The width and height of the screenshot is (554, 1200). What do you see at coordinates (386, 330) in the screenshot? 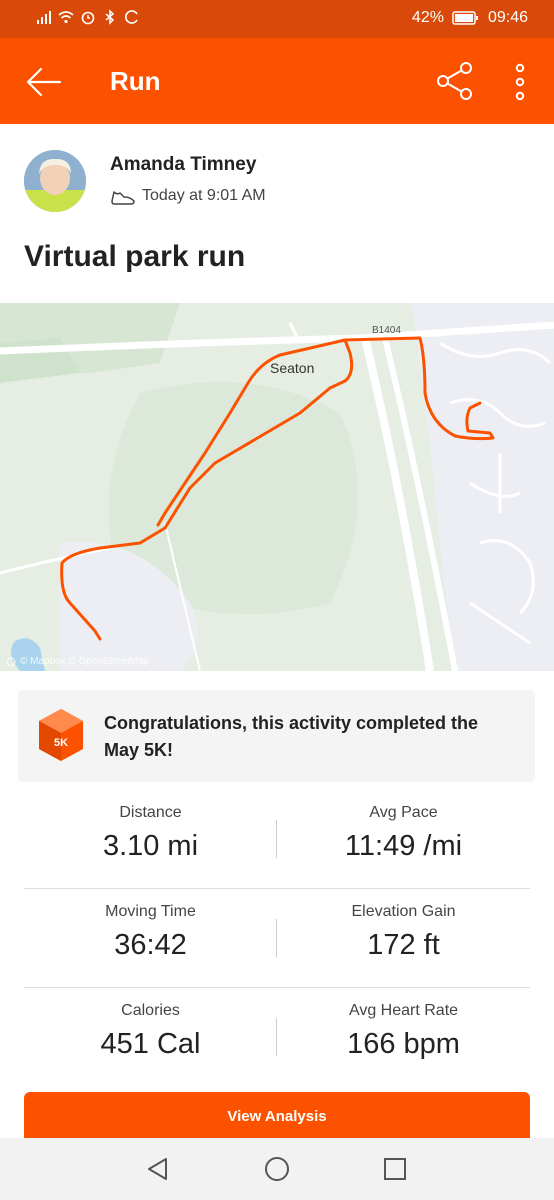
I see `map-road-label: B1404` at bounding box center [386, 330].